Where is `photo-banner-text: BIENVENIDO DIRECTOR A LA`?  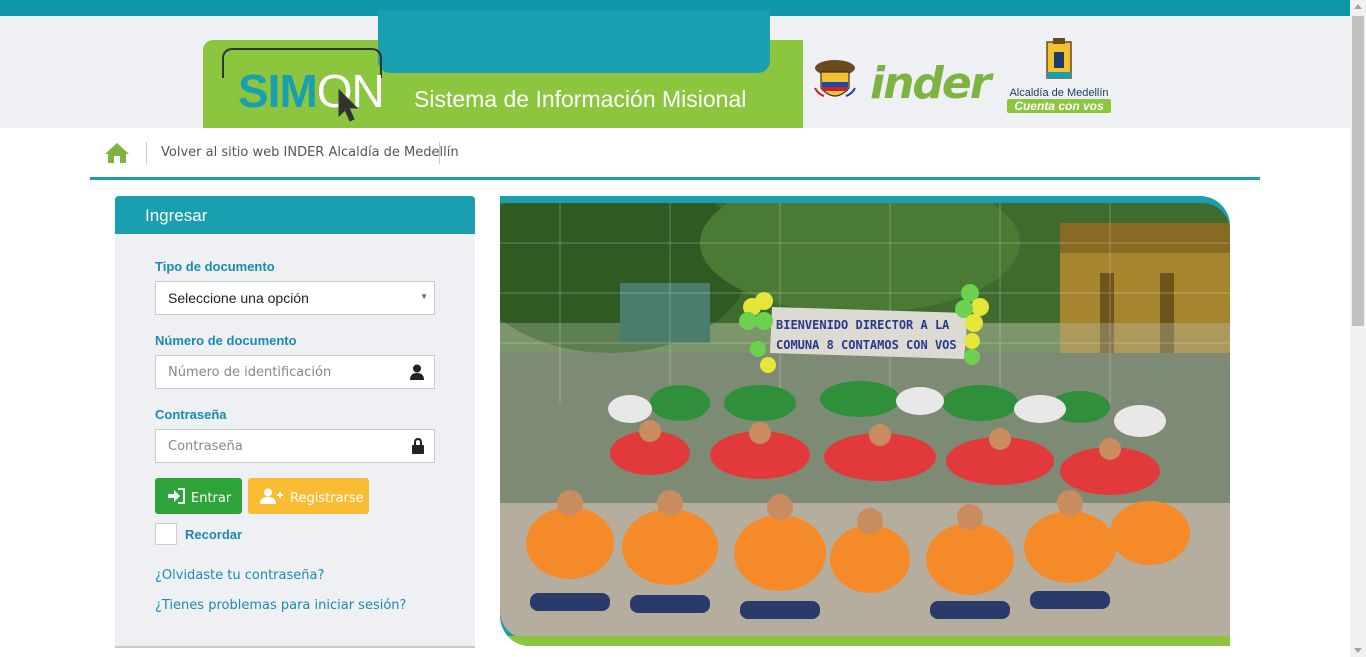
photo-banner-text: BIENVENIDO DIRECTOR A LA is located at coordinates (863, 325).